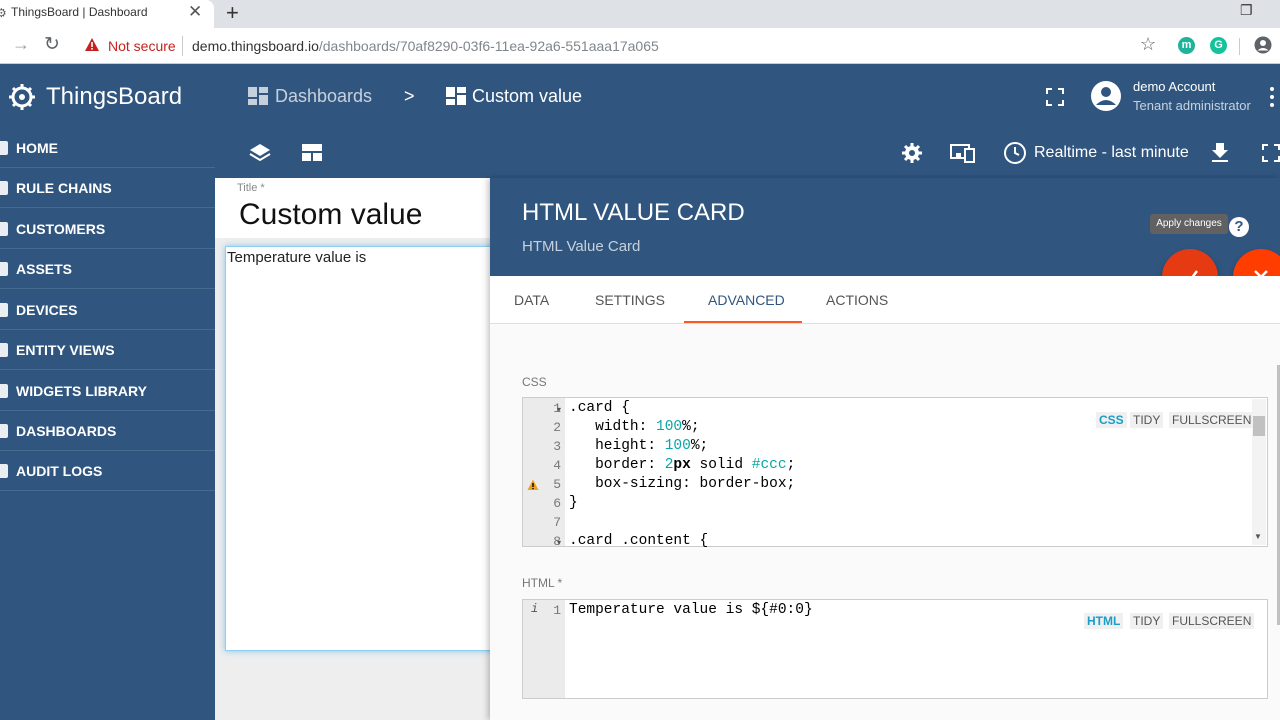 The image size is (1280, 720). Describe the element at coordinates (260, 153) in the screenshot. I see `layers-icon` at that location.